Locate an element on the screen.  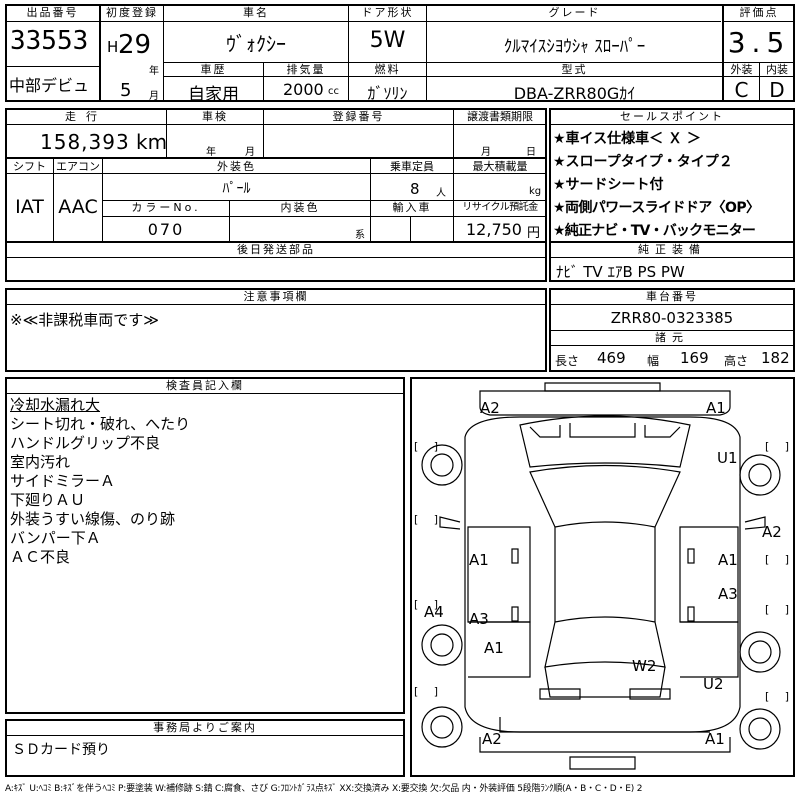
chassis-number: ZRR80-0323385 is located at coordinates (672, 318).